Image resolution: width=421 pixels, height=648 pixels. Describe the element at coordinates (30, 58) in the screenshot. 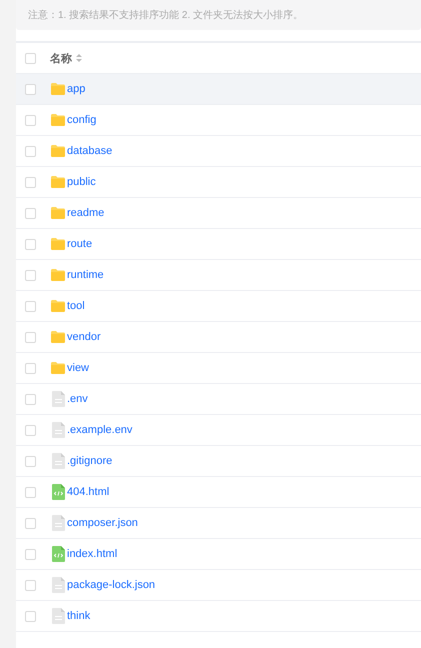

I see `select-all-checkbox` at that location.